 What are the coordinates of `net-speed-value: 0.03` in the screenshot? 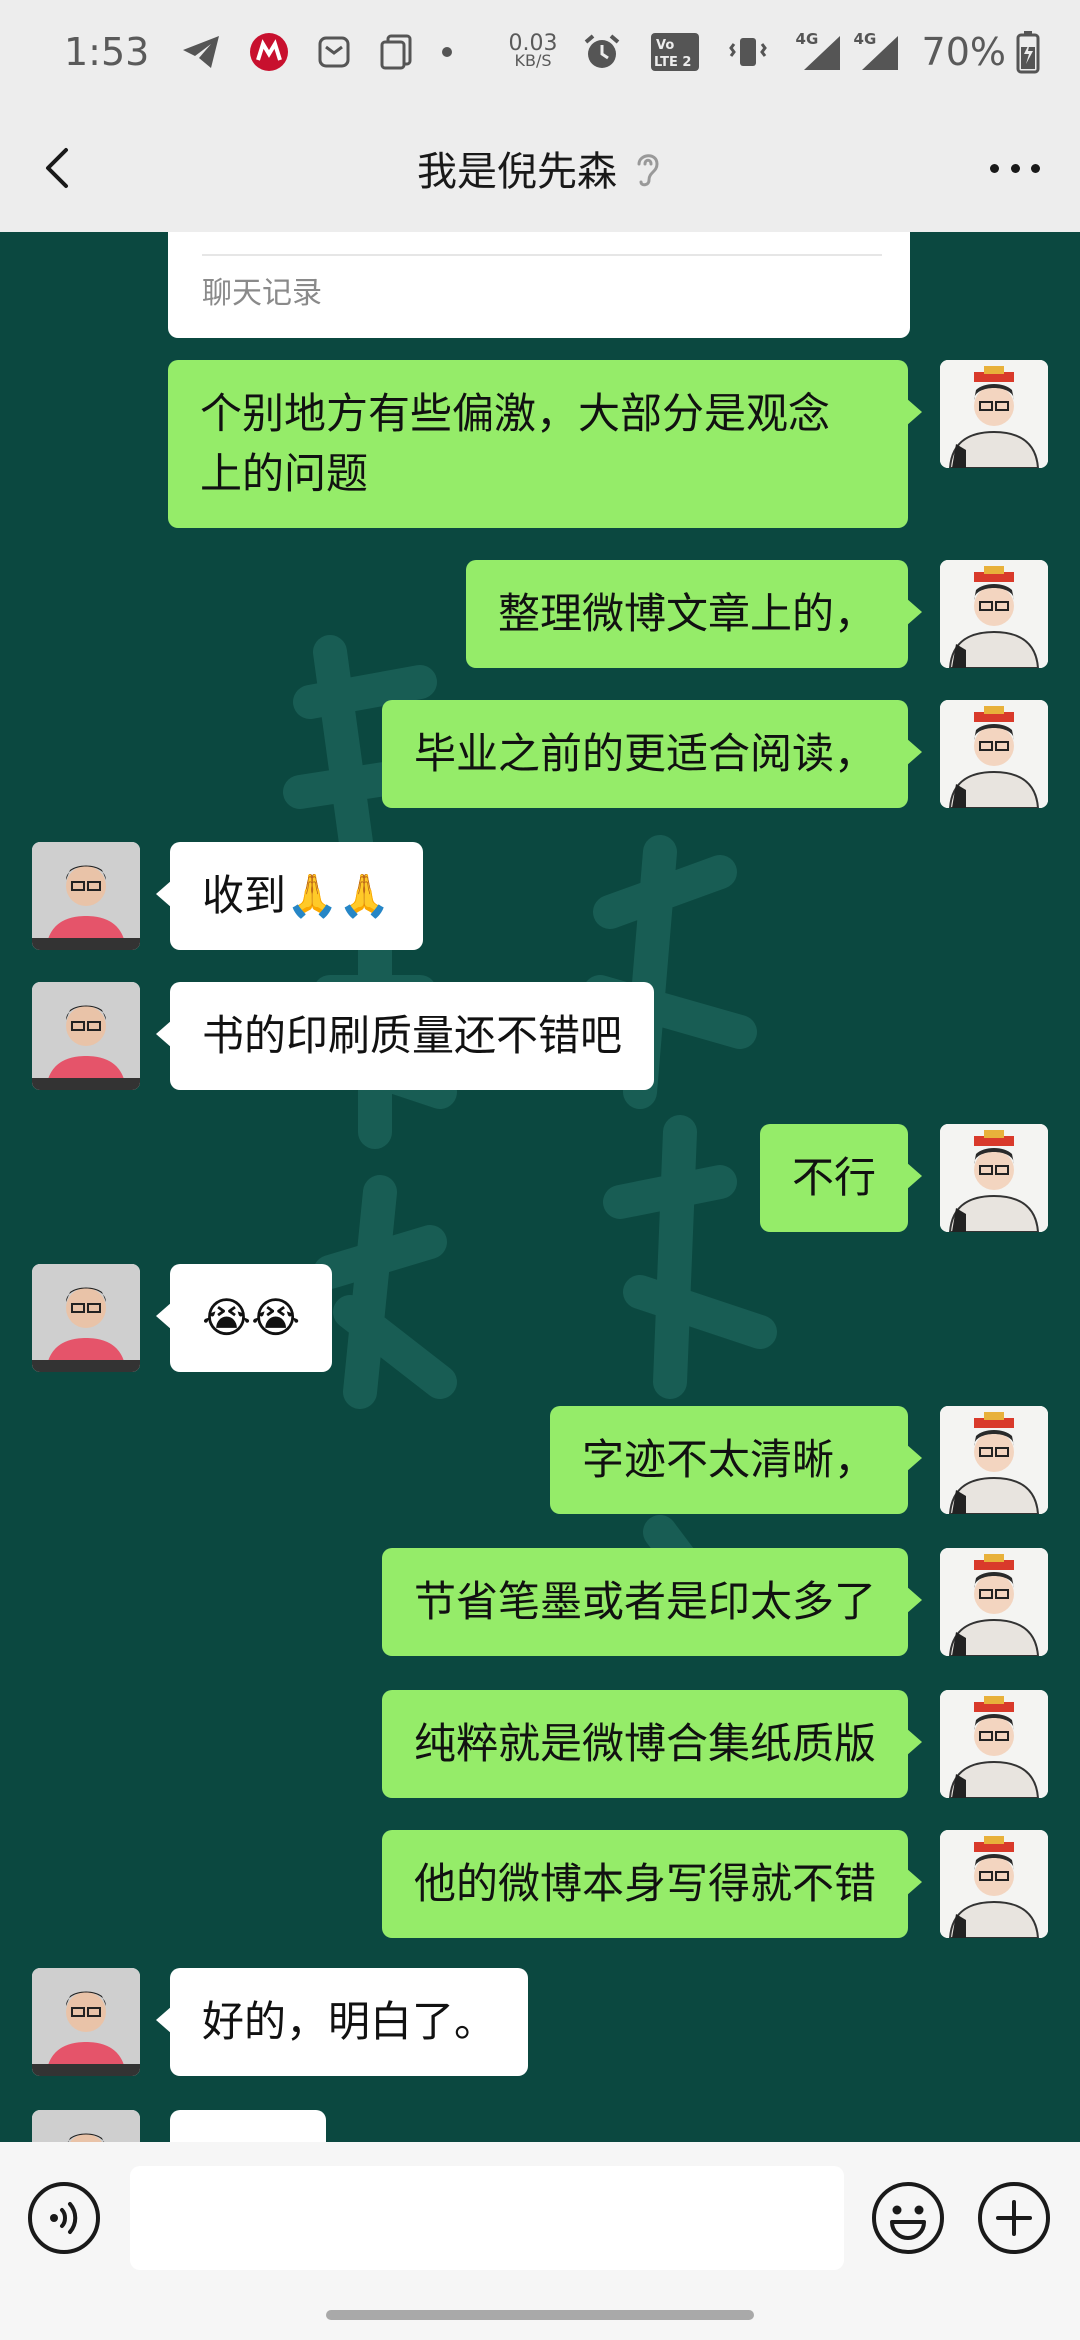 It's located at (533, 43).